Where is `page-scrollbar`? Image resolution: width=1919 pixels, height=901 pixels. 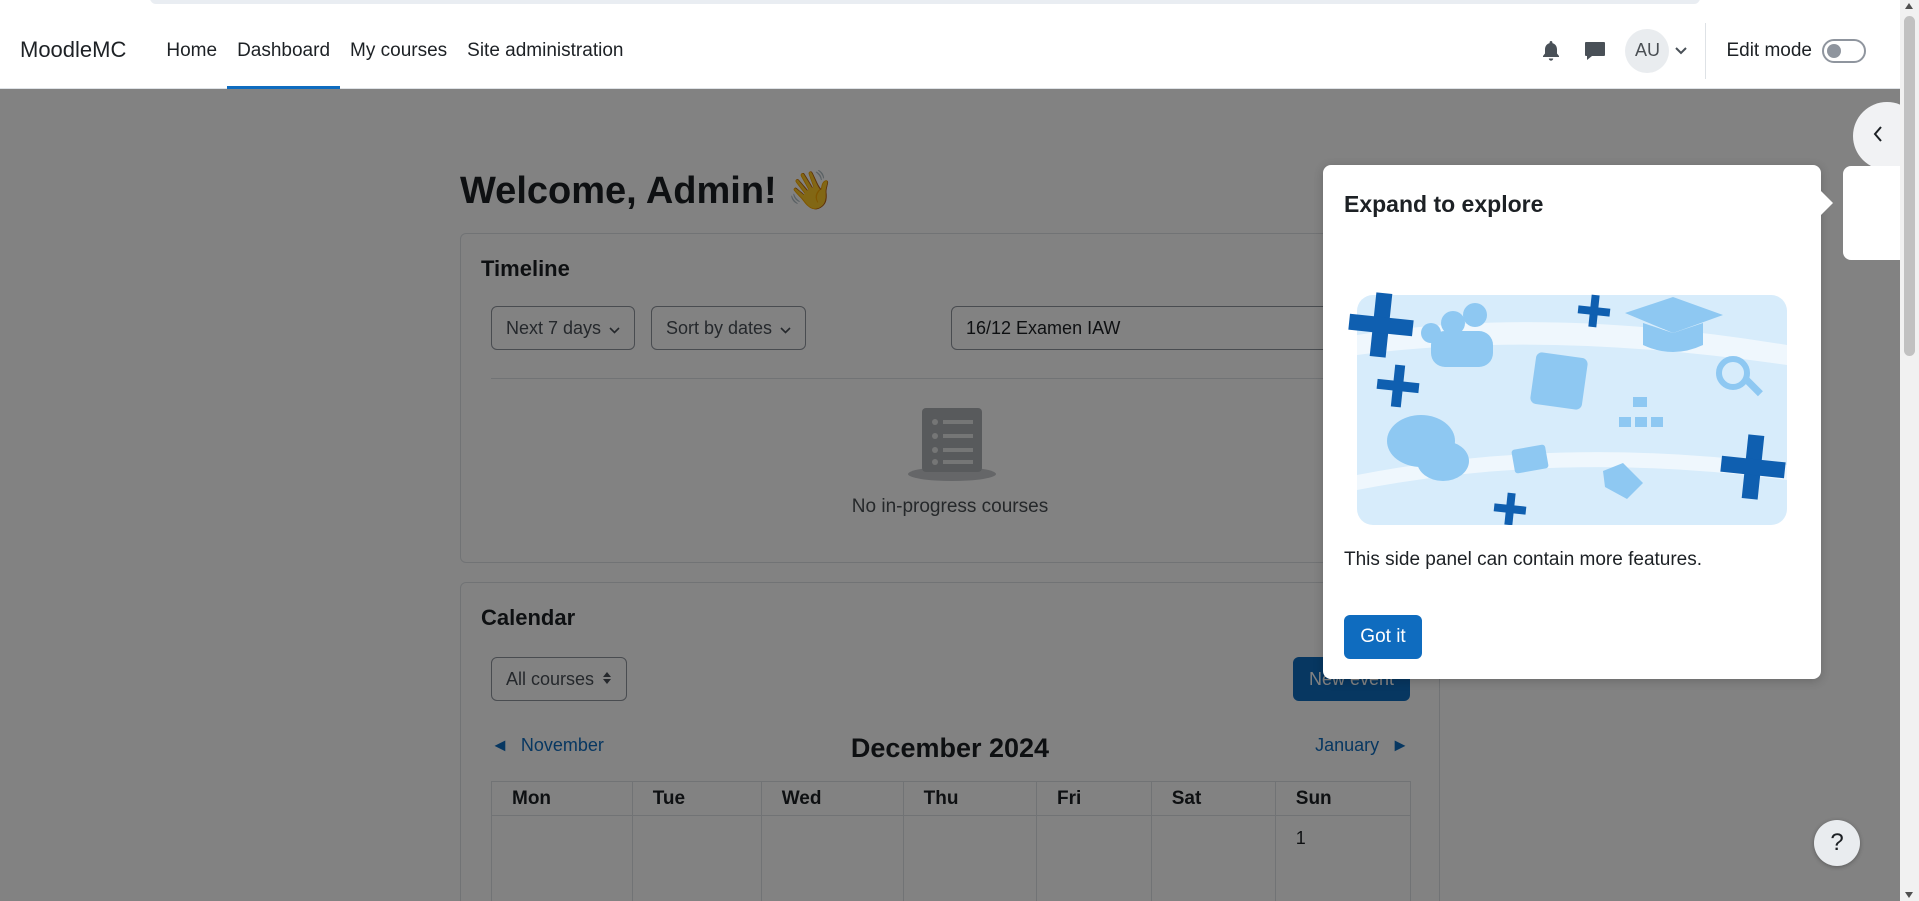
page-scrollbar is located at coordinates (1909, 450).